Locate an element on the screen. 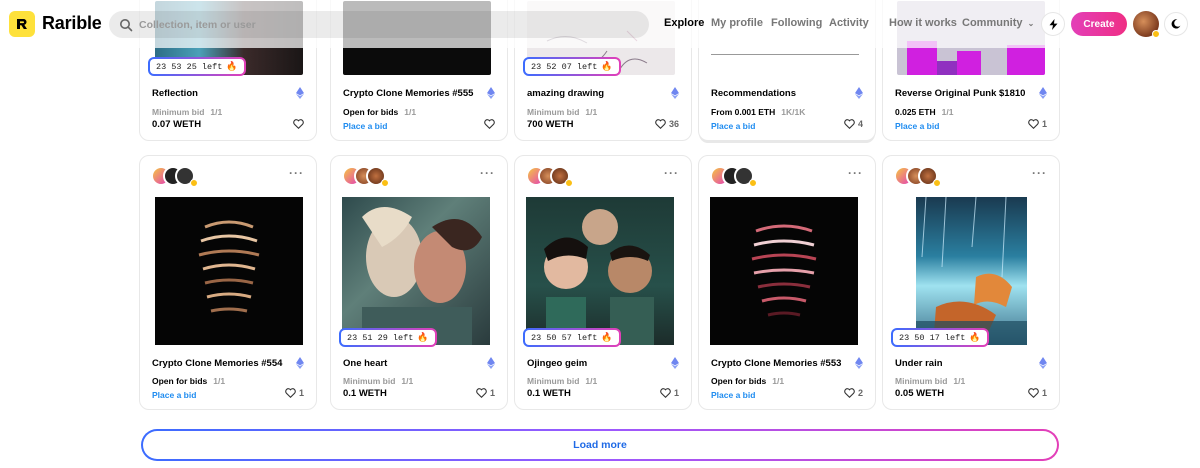  edition-count: 1K/1K is located at coordinates (793, 112).